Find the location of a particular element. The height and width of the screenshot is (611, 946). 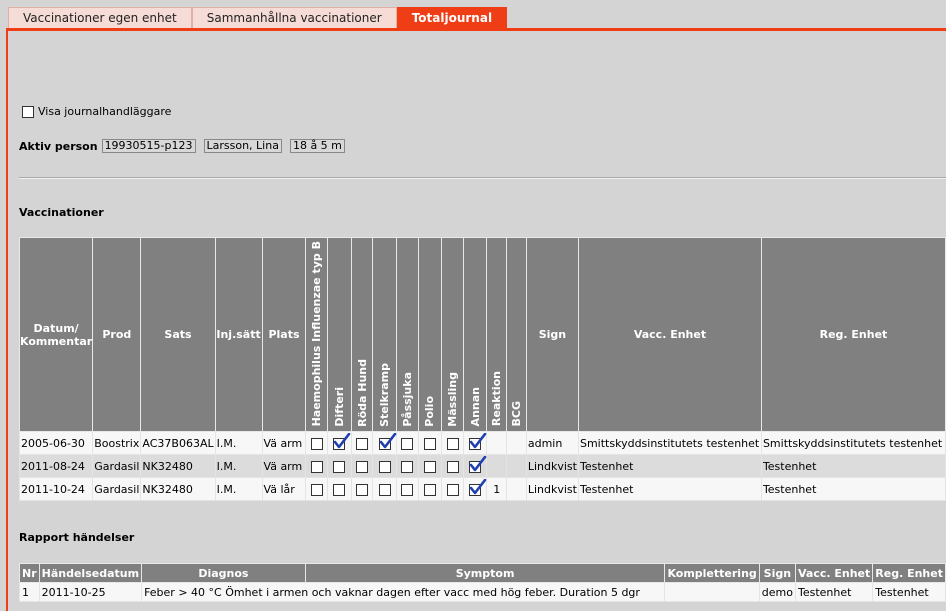

col-polio: Polio is located at coordinates (430, 334).